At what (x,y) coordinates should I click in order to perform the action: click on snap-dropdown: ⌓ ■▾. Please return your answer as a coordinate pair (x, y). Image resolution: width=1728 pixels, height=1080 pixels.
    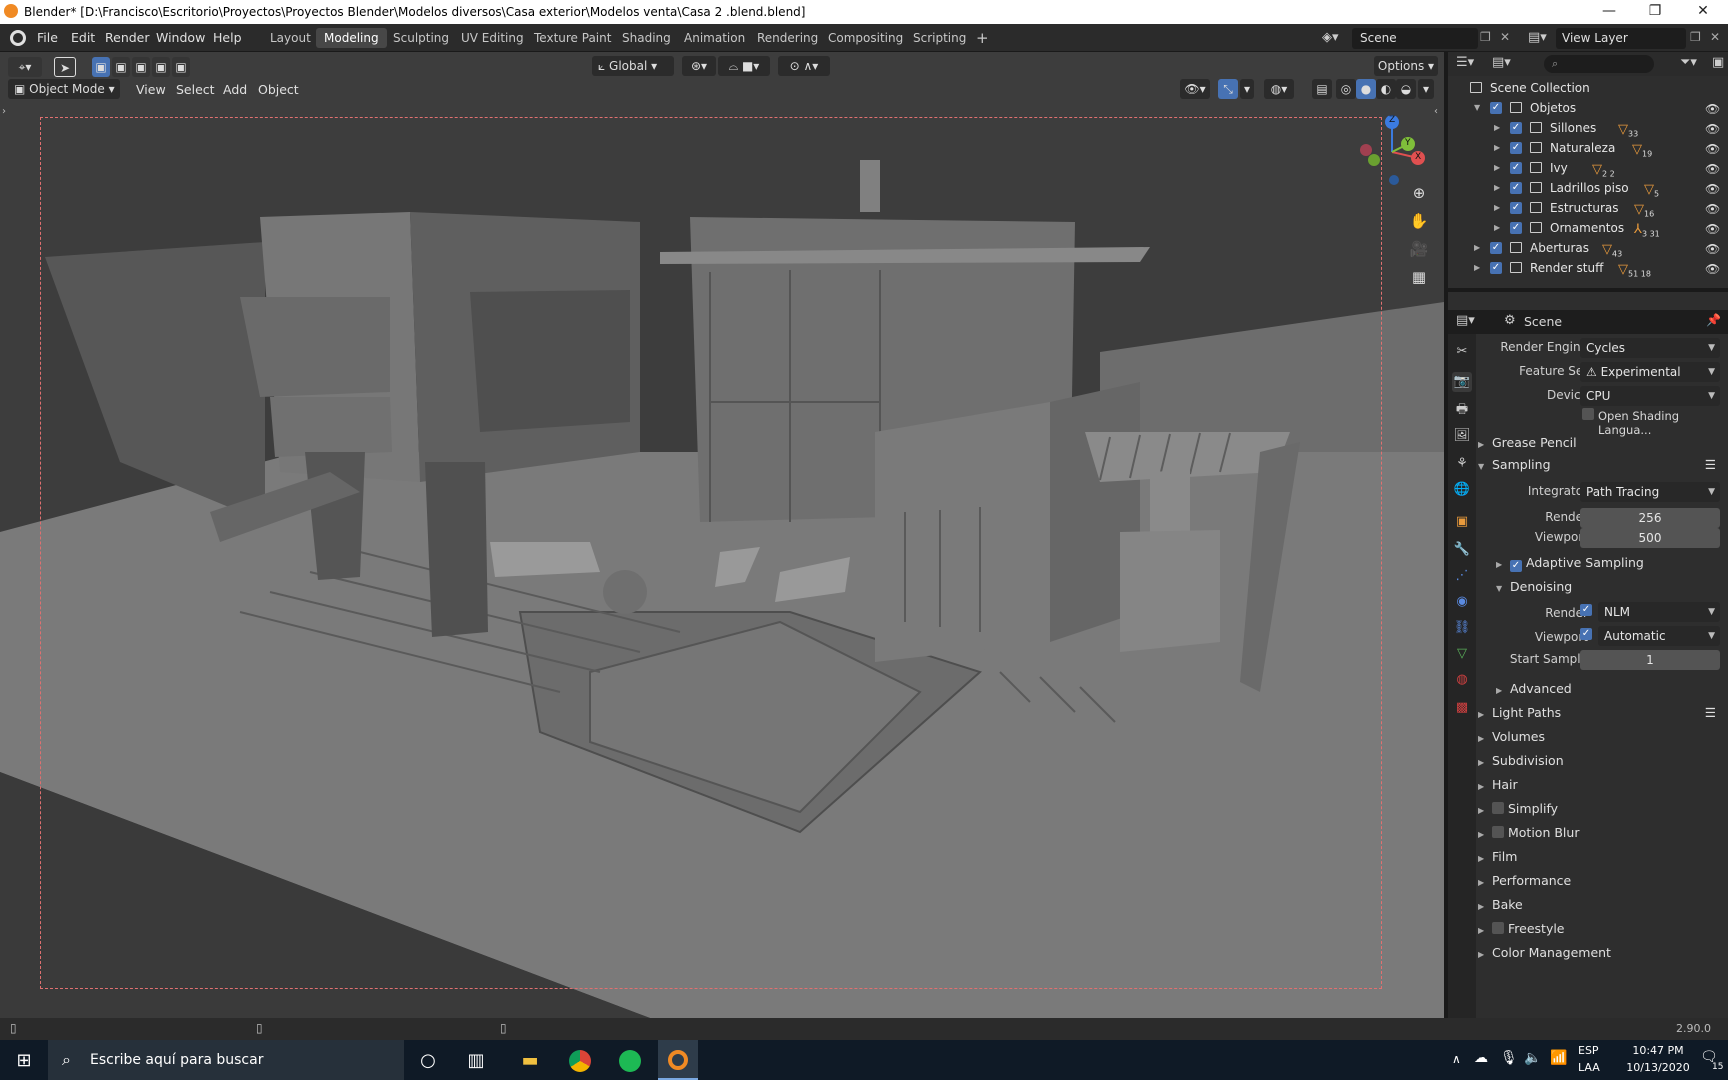
    Looking at the image, I should click on (744, 66).